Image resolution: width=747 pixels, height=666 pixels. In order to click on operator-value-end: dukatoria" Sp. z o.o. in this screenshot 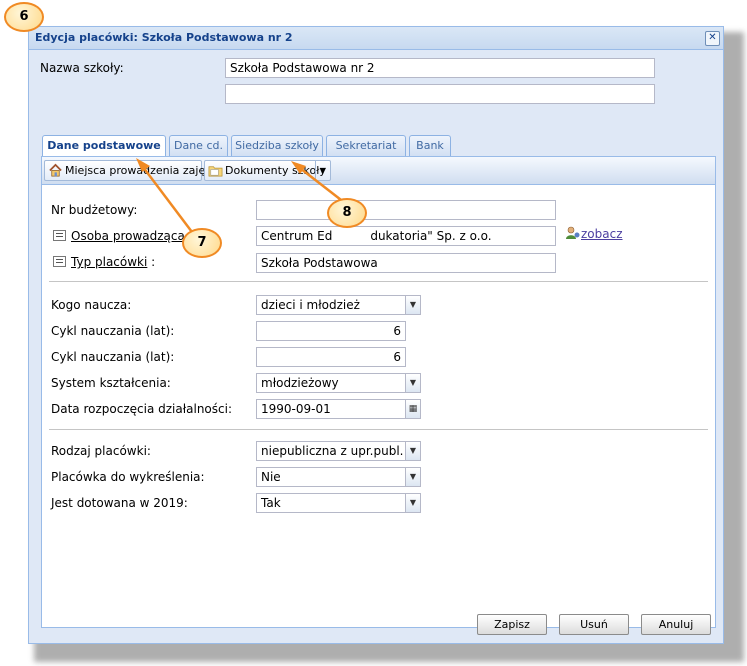, I will do `click(431, 236)`.